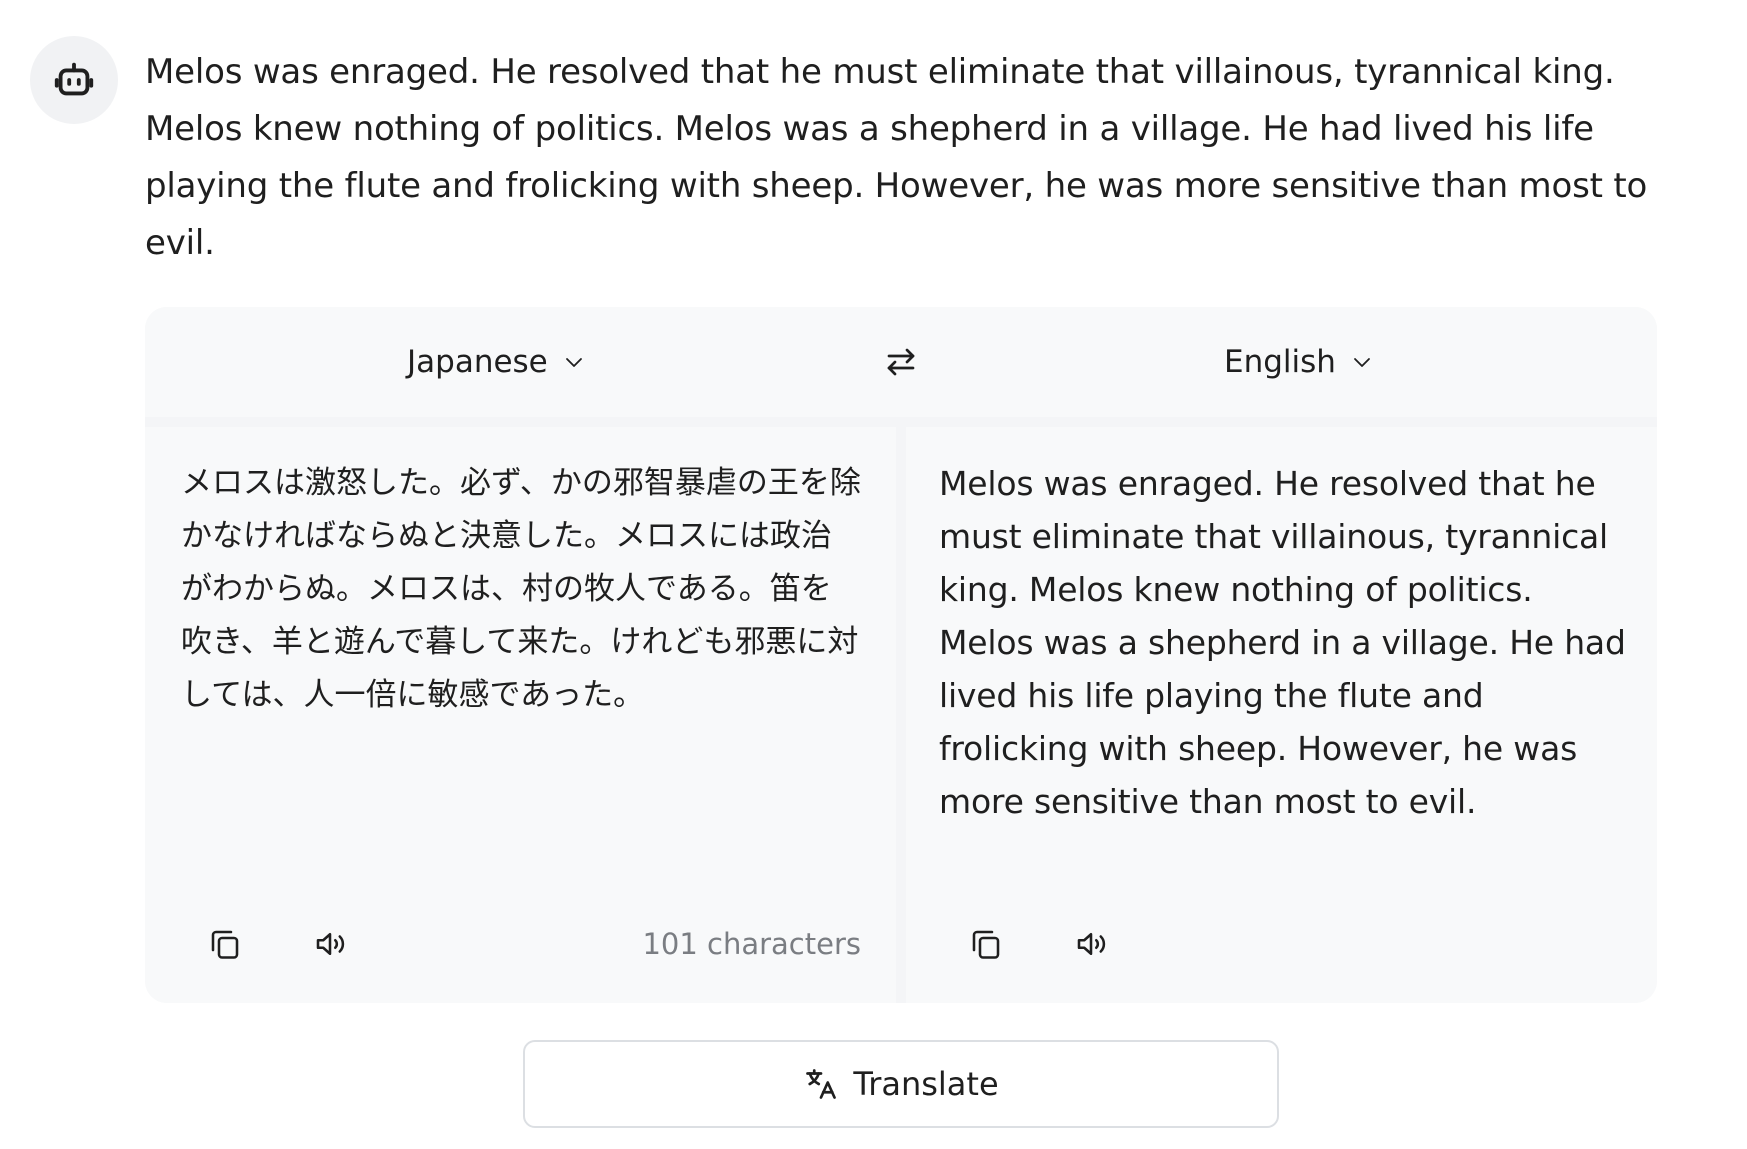 The image size is (1747, 1149). What do you see at coordinates (821, 1084) in the screenshot?
I see `translate-icon` at bounding box center [821, 1084].